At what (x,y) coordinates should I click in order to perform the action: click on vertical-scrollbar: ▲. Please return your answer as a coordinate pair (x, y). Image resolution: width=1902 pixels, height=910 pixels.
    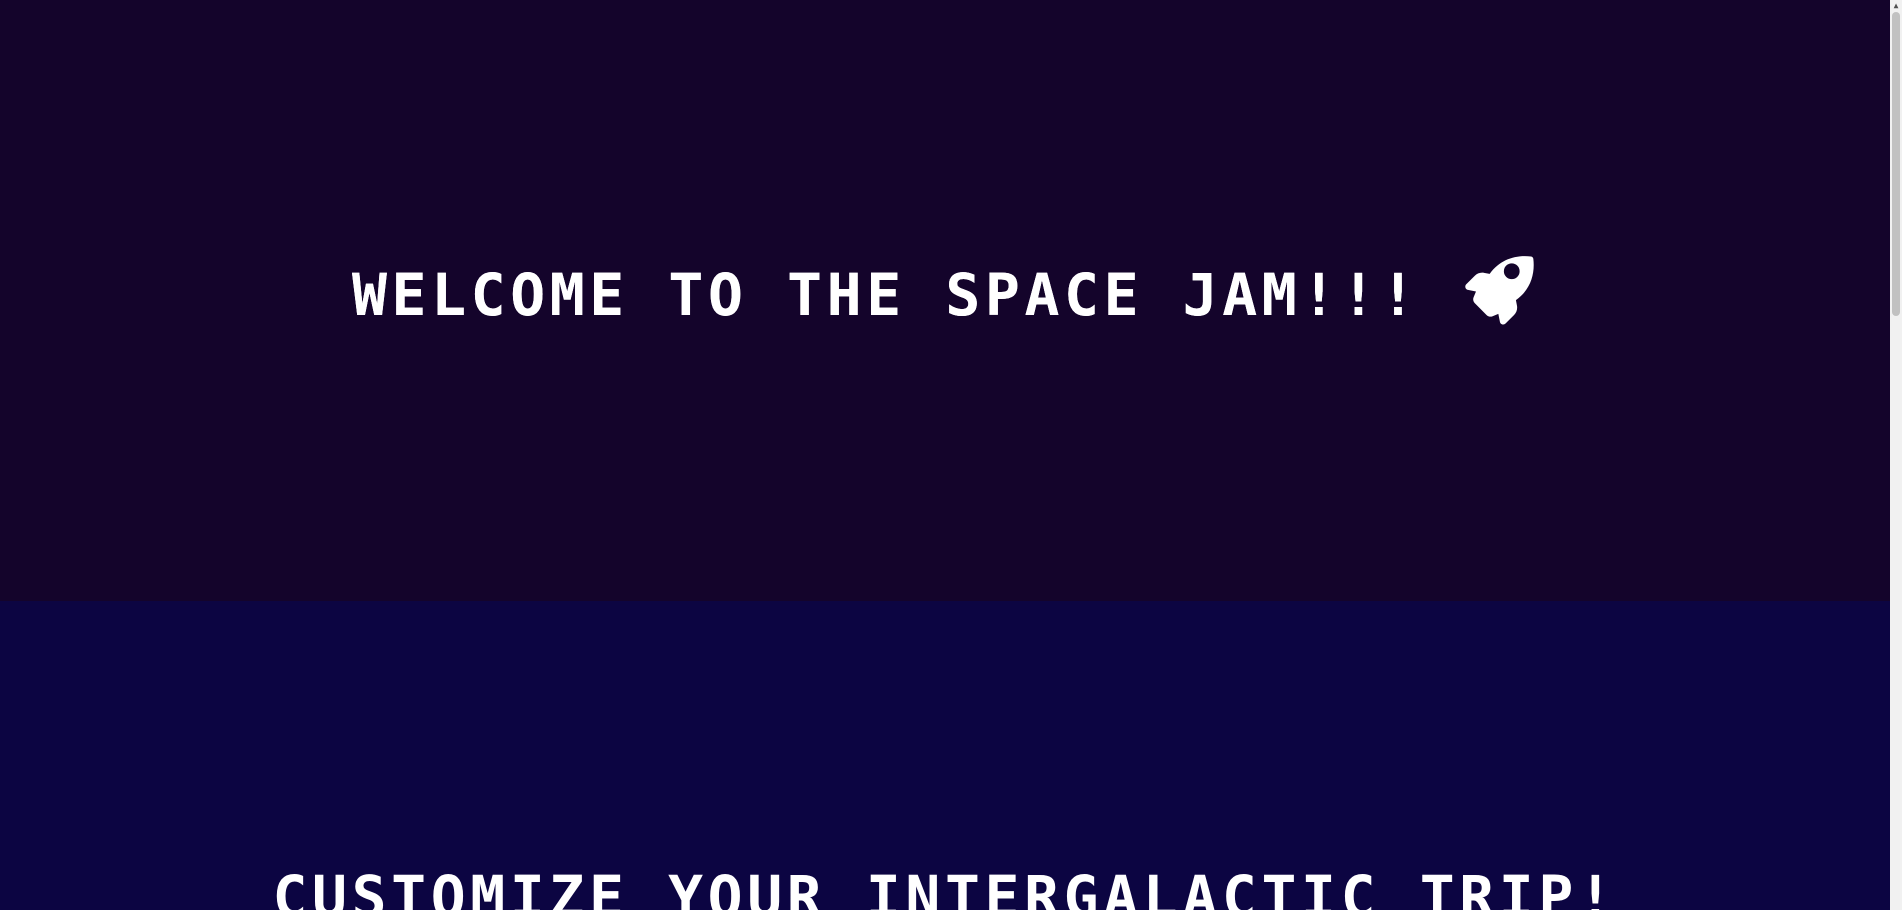
    Looking at the image, I should click on (1896, 455).